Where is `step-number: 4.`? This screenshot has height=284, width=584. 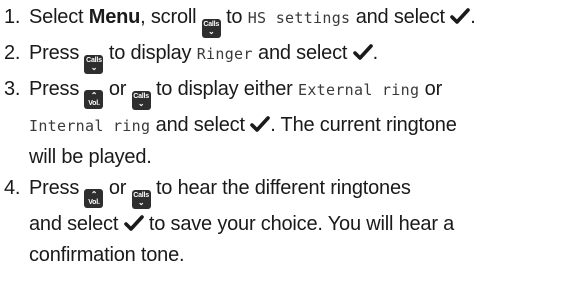 step-number: 4. is located at coordinates (12, 188).